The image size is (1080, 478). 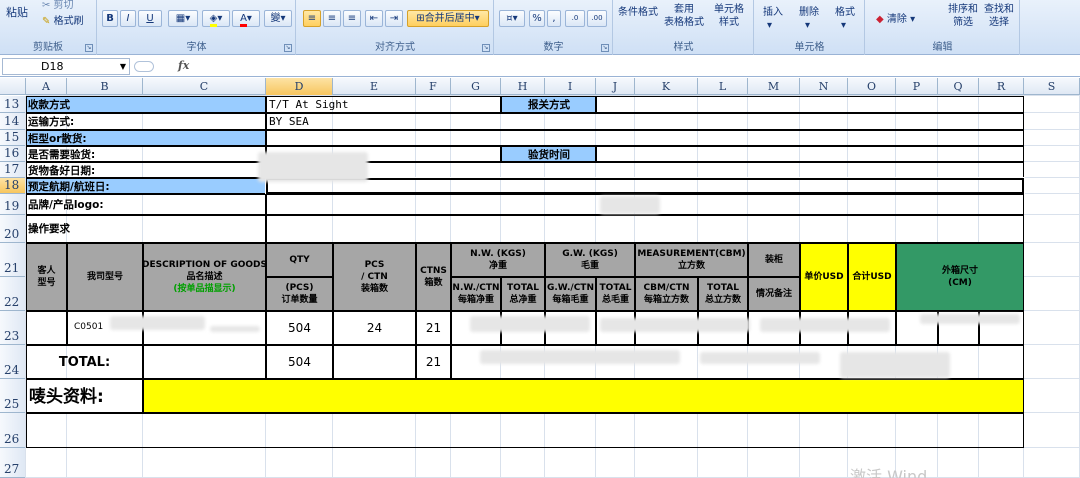 I want to click on fill-color-button: ◈▾, so click(x=216, y=18).